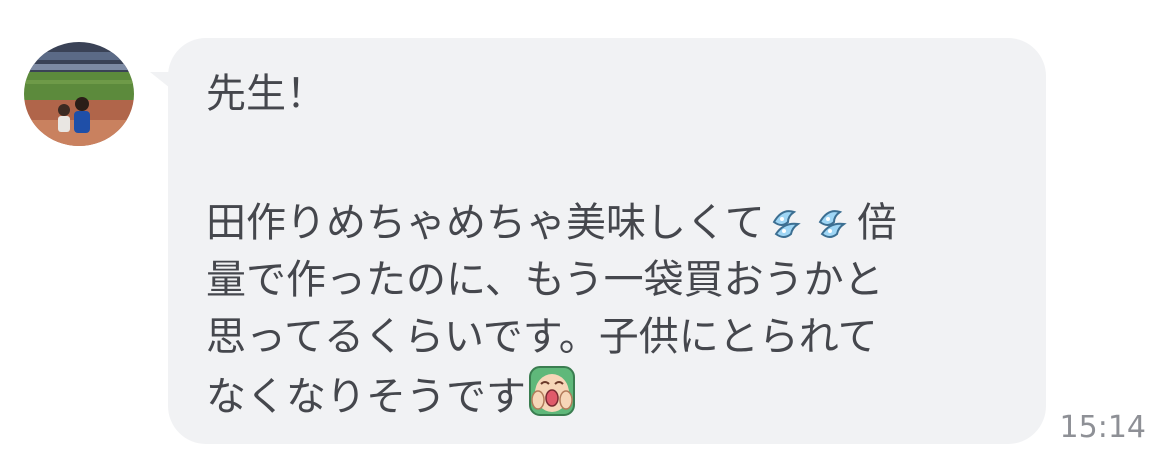  What do you see at coordinates (552, 399) in the screenshot?
I see `screaming-face-sticker-icon` at bounding box center [552, 399].